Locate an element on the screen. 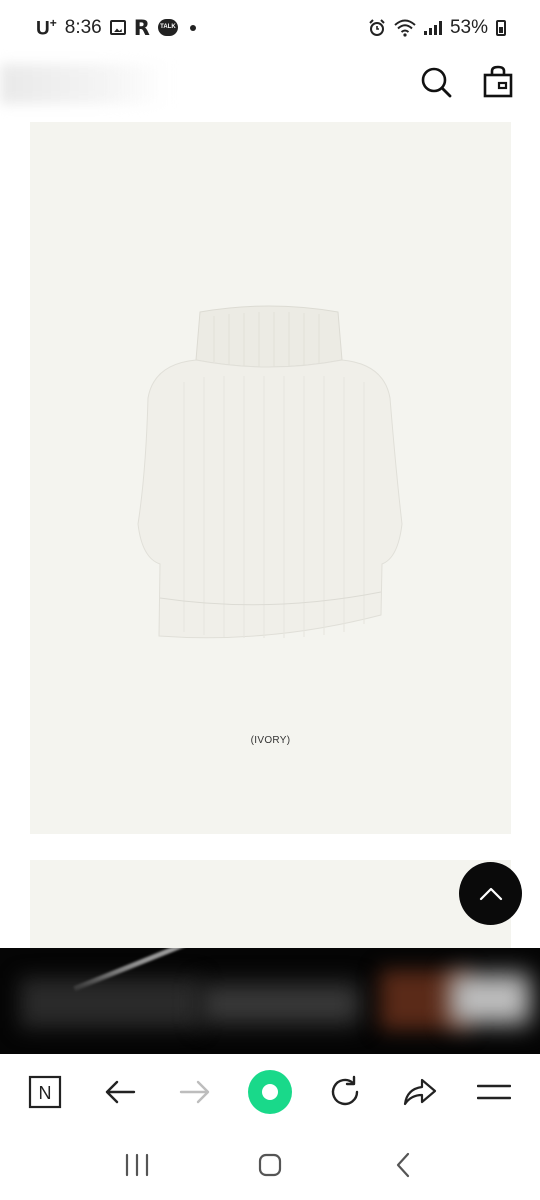 The image size is (540, 1200). site-logo is located at coordinates (85, 84).